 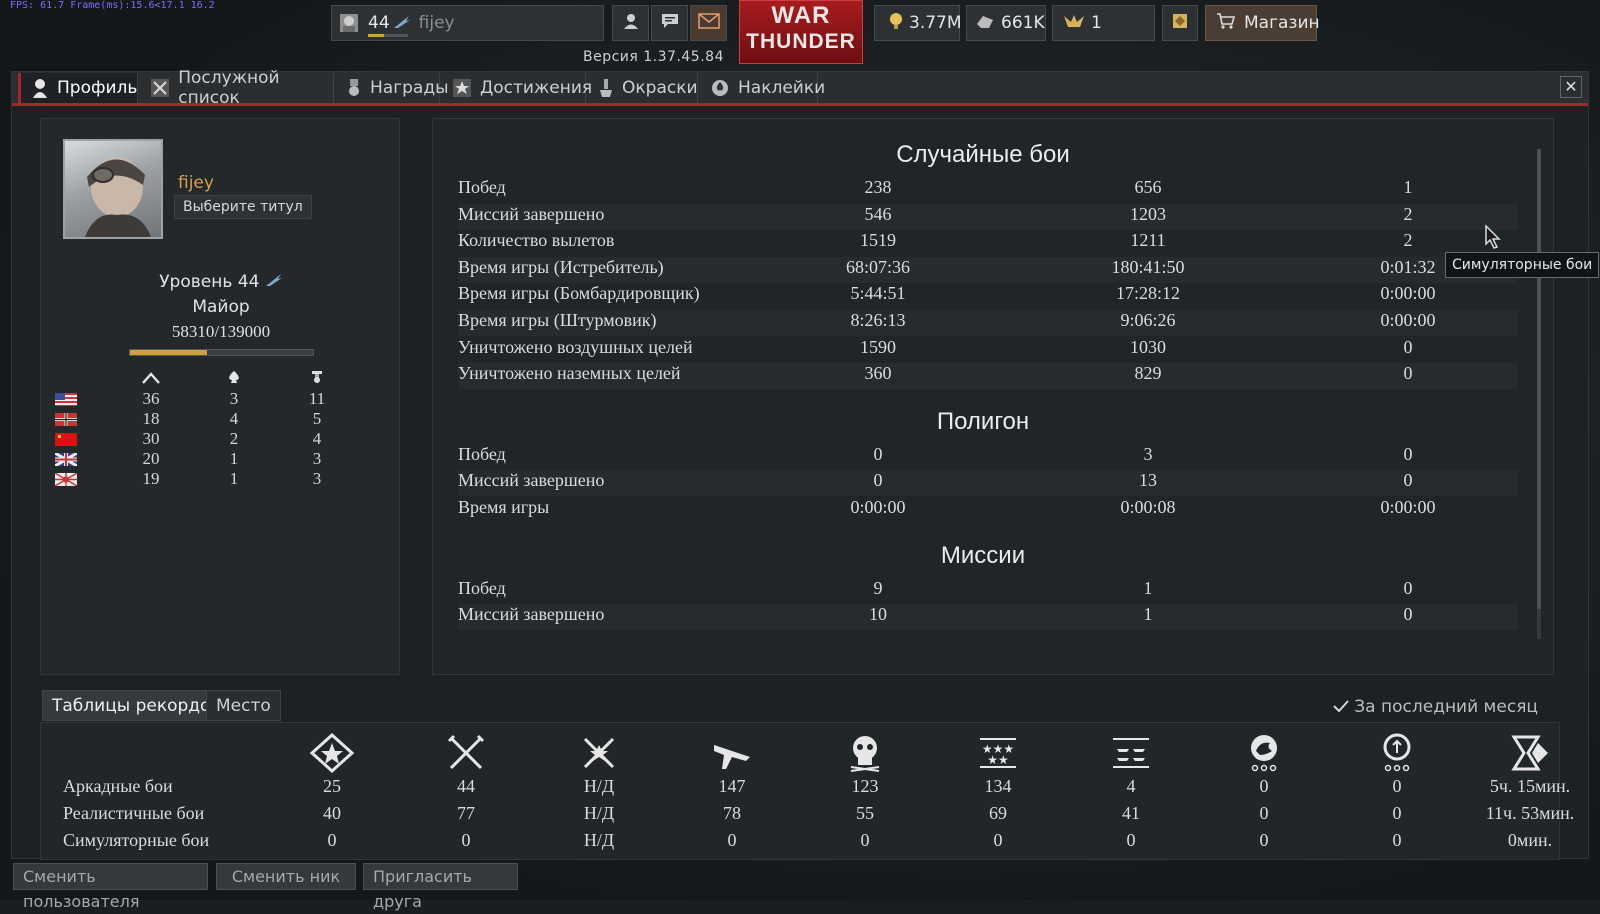 I want to click on stat-label: Количество вылетов, so click(x=536, y=240).